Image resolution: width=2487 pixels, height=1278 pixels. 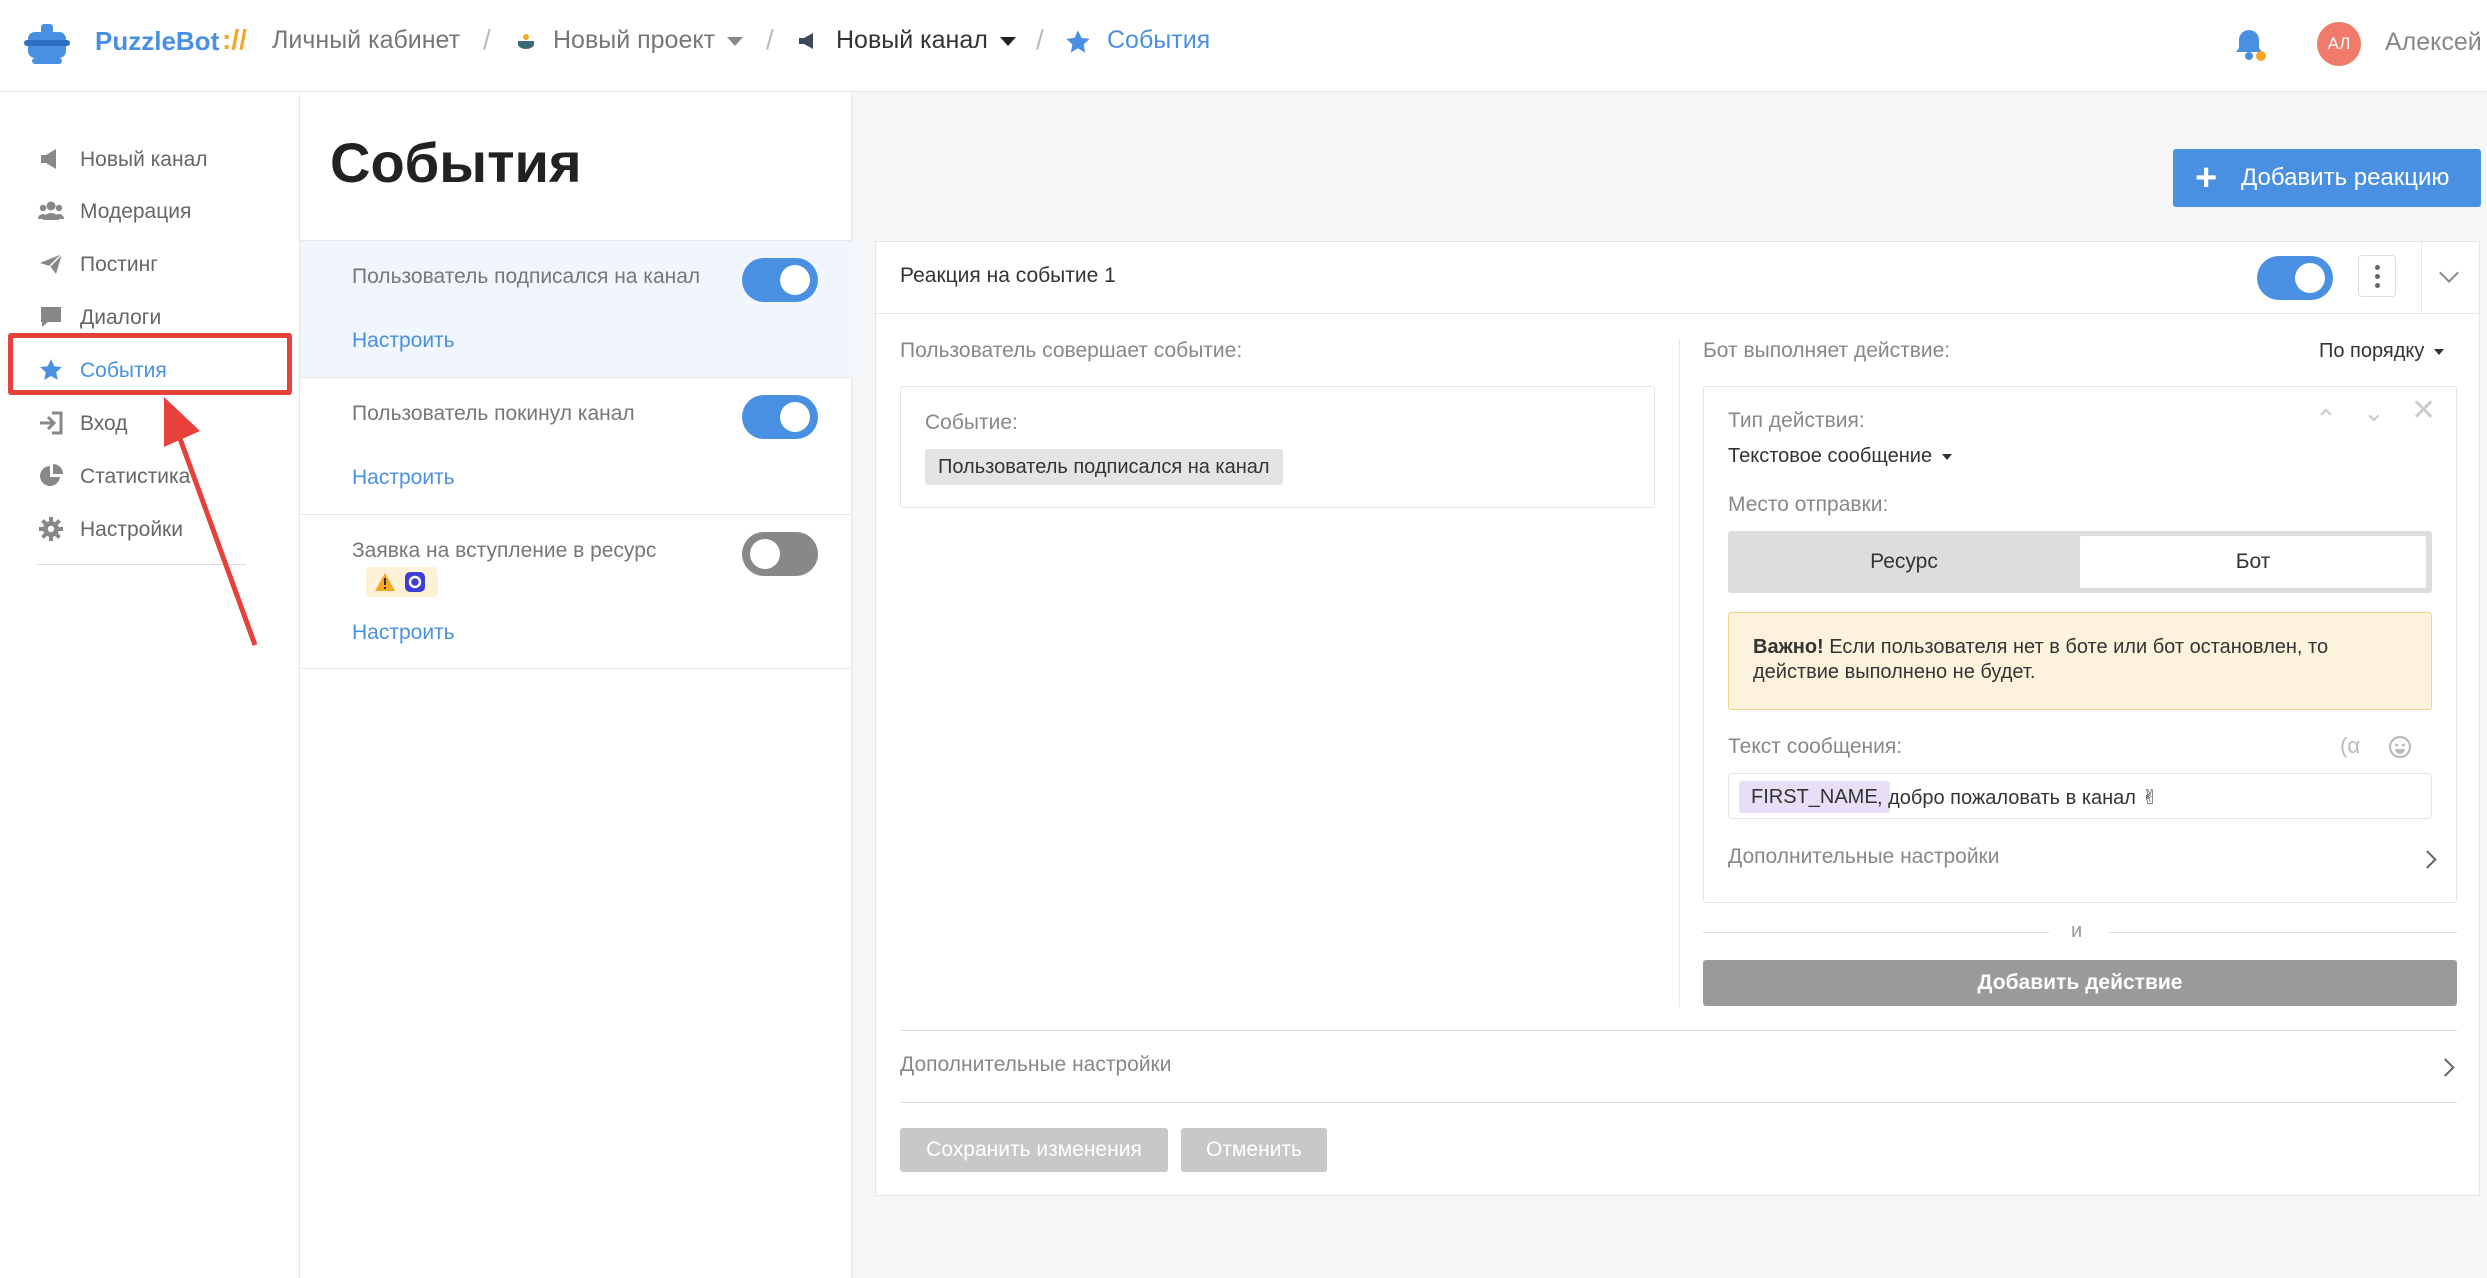 What do you see at coordinates (1808, 504) in the screenshot?
I see `send-place-label: Место отправки:` at bounding box center [1808, 504].